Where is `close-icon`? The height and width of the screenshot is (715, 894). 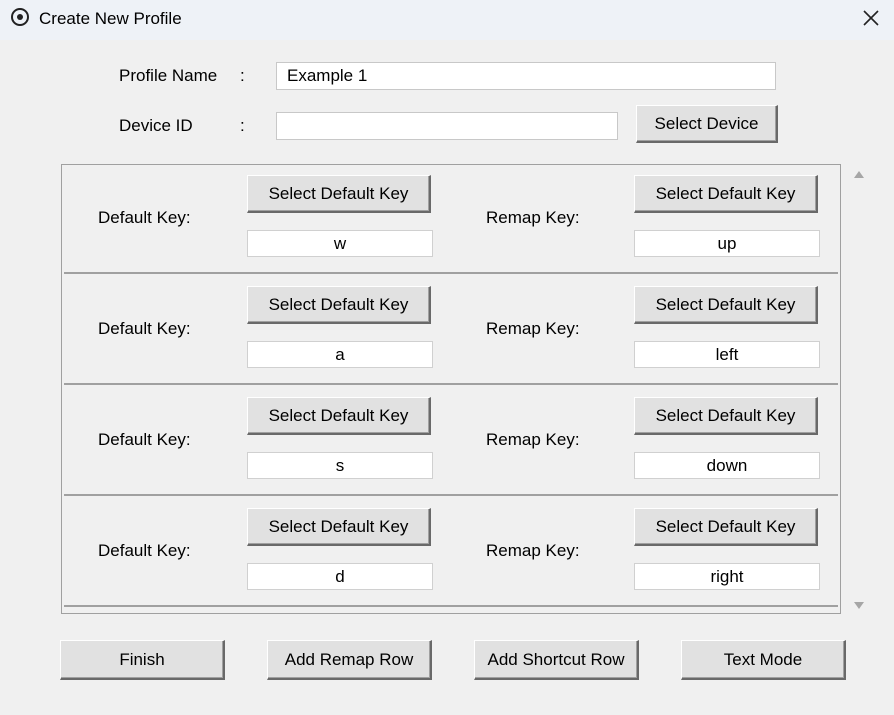
close-icon is located at coordinates (871, 18).